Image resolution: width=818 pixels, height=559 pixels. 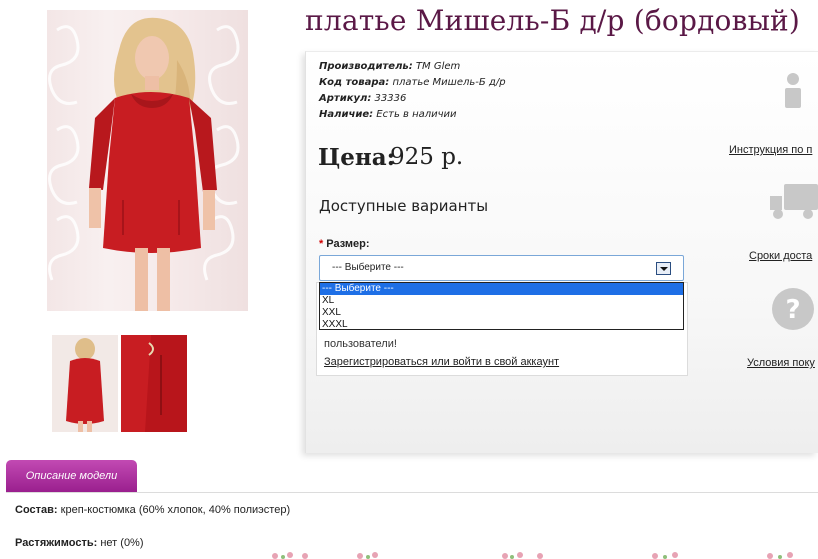 What do you see at coordinates (144, 164) in the screenshot?
I see `dress-photo-illustration` at bounding box center [144, 164].